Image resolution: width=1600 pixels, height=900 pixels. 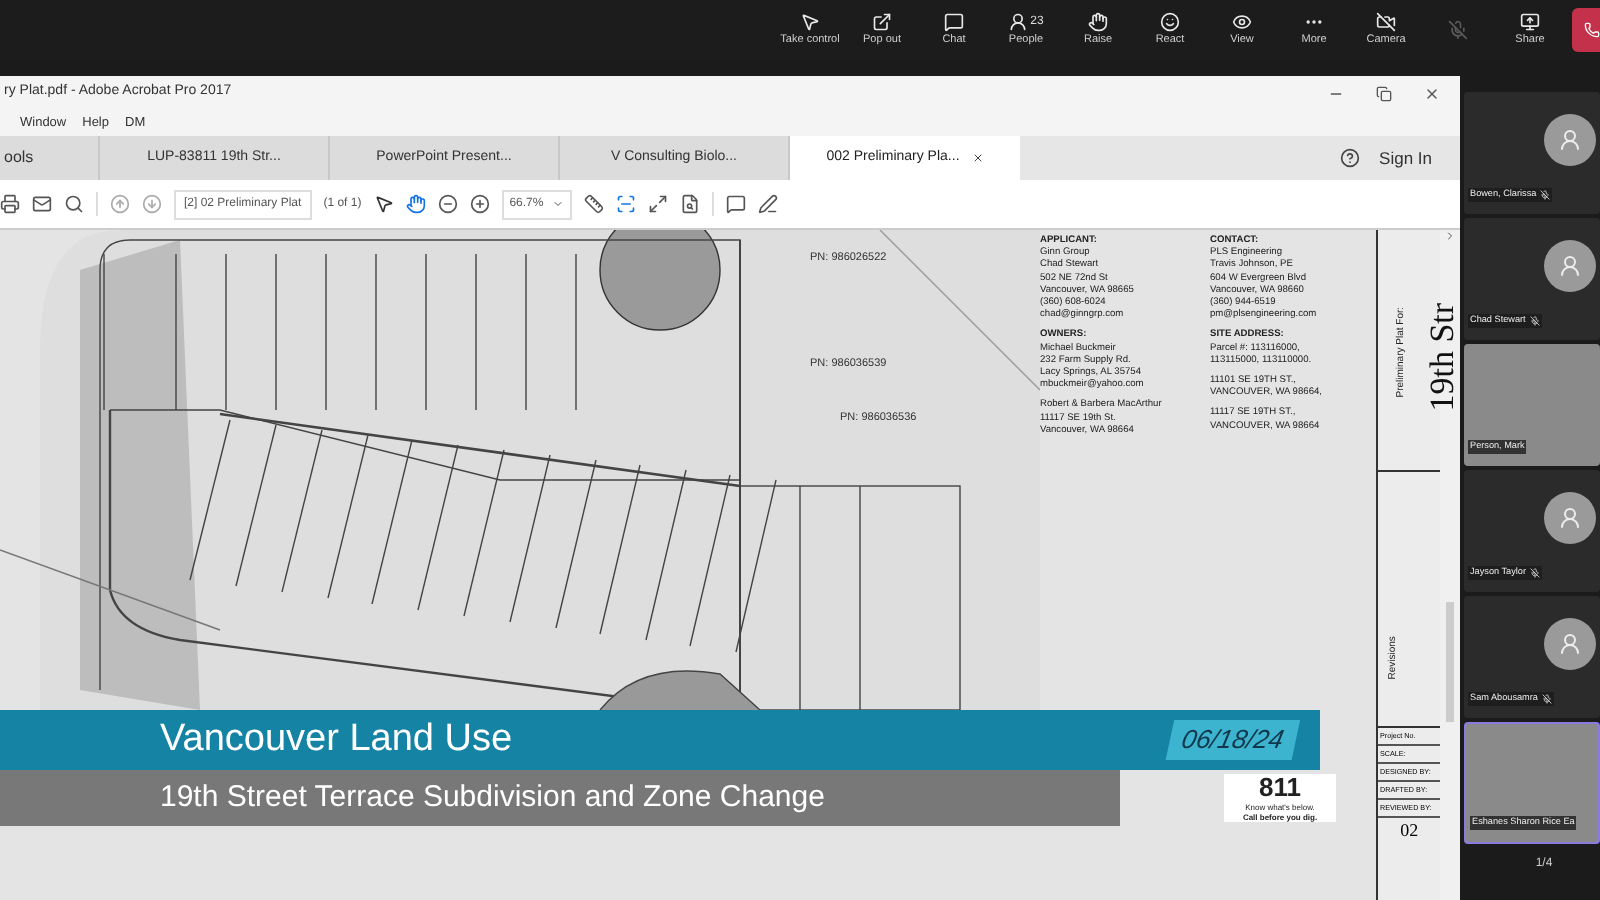 I want to click on broadcast-title: Vancouver Land Use, so click(x=336, y=740).